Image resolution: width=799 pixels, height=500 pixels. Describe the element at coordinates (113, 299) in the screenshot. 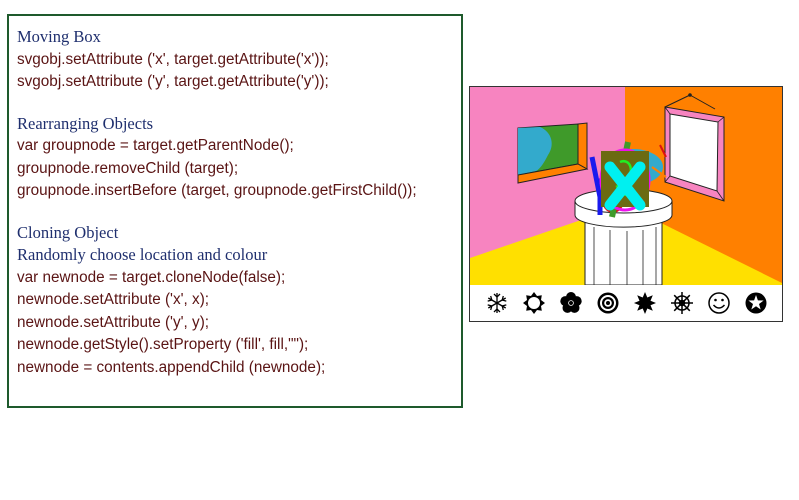

I see `code-line: newnode.setAttribute ('x', x);` at that location.